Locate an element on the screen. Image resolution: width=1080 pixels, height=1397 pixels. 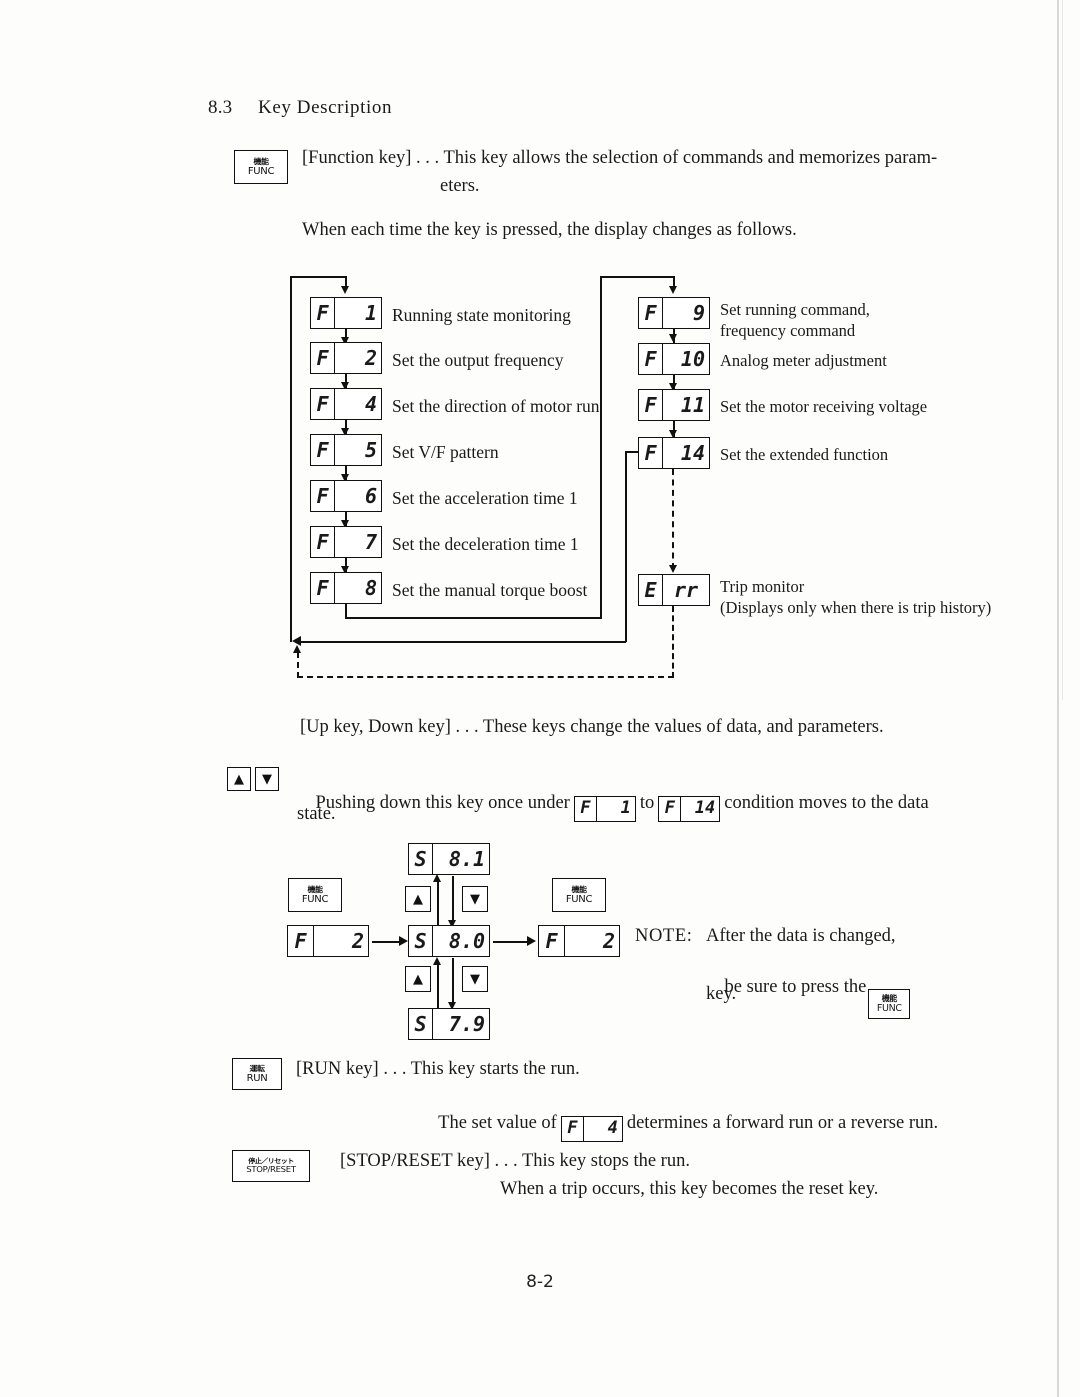
flow-seg-err: E rr is located at coordinates (674, 590).